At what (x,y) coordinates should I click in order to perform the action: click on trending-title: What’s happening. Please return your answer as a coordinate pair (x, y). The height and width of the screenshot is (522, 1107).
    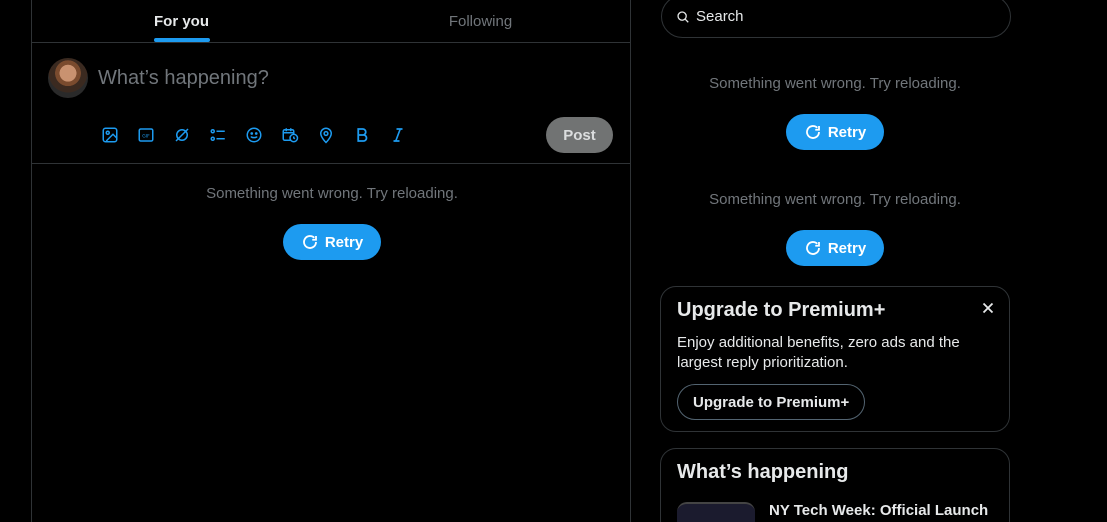
    Looking at the image, I should click on (763, 472).